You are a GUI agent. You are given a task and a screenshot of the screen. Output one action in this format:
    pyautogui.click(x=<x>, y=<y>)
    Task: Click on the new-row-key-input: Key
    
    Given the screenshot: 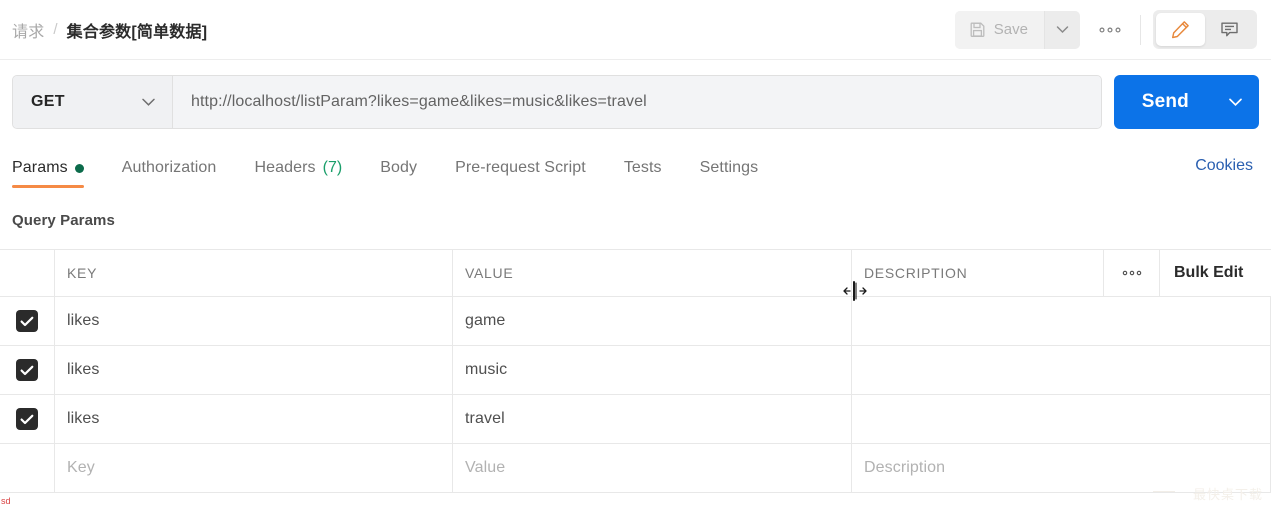 What is the action you would take?
    pyautogui.click(x=254, y=468)
    